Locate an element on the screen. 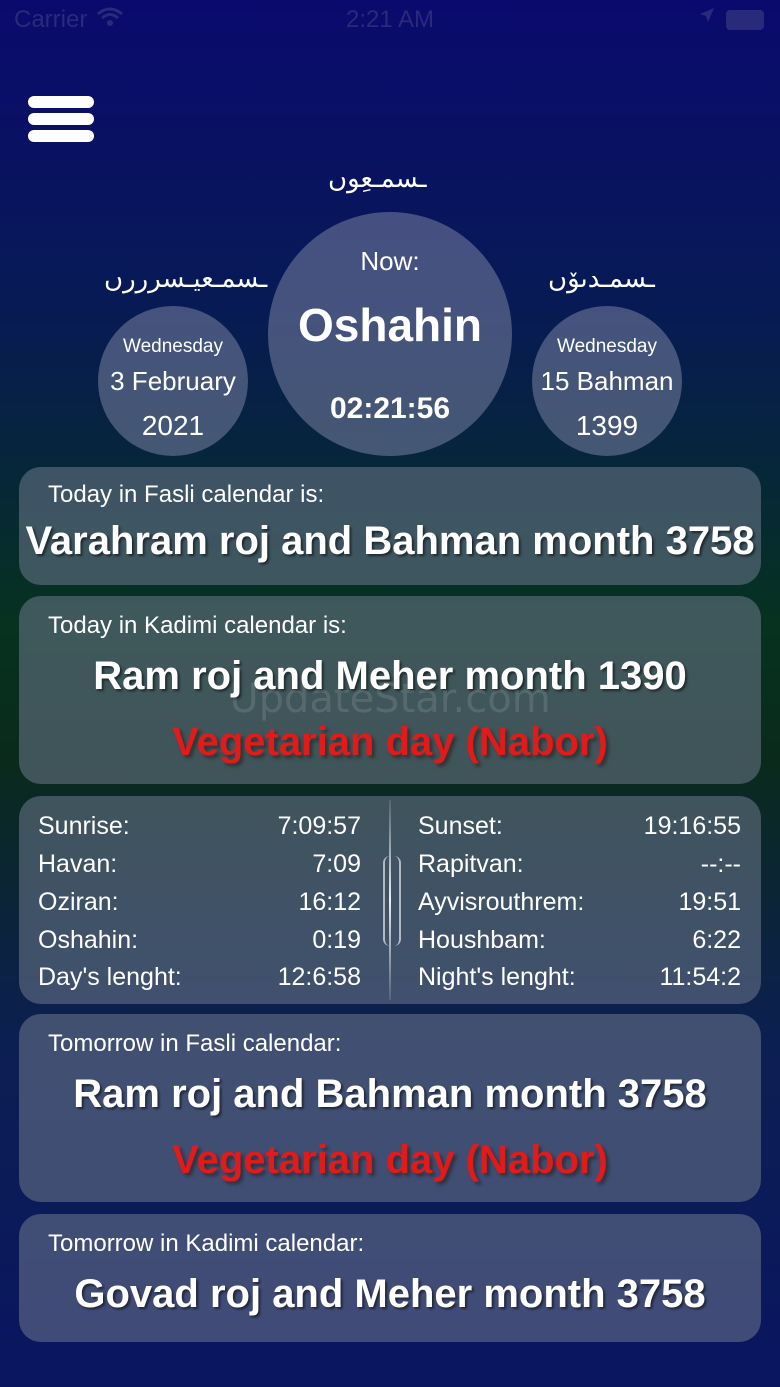 The width and height of the screenshot is (780, 1387). persian-date: 15 Bahman is located at coordinates (607, 381).